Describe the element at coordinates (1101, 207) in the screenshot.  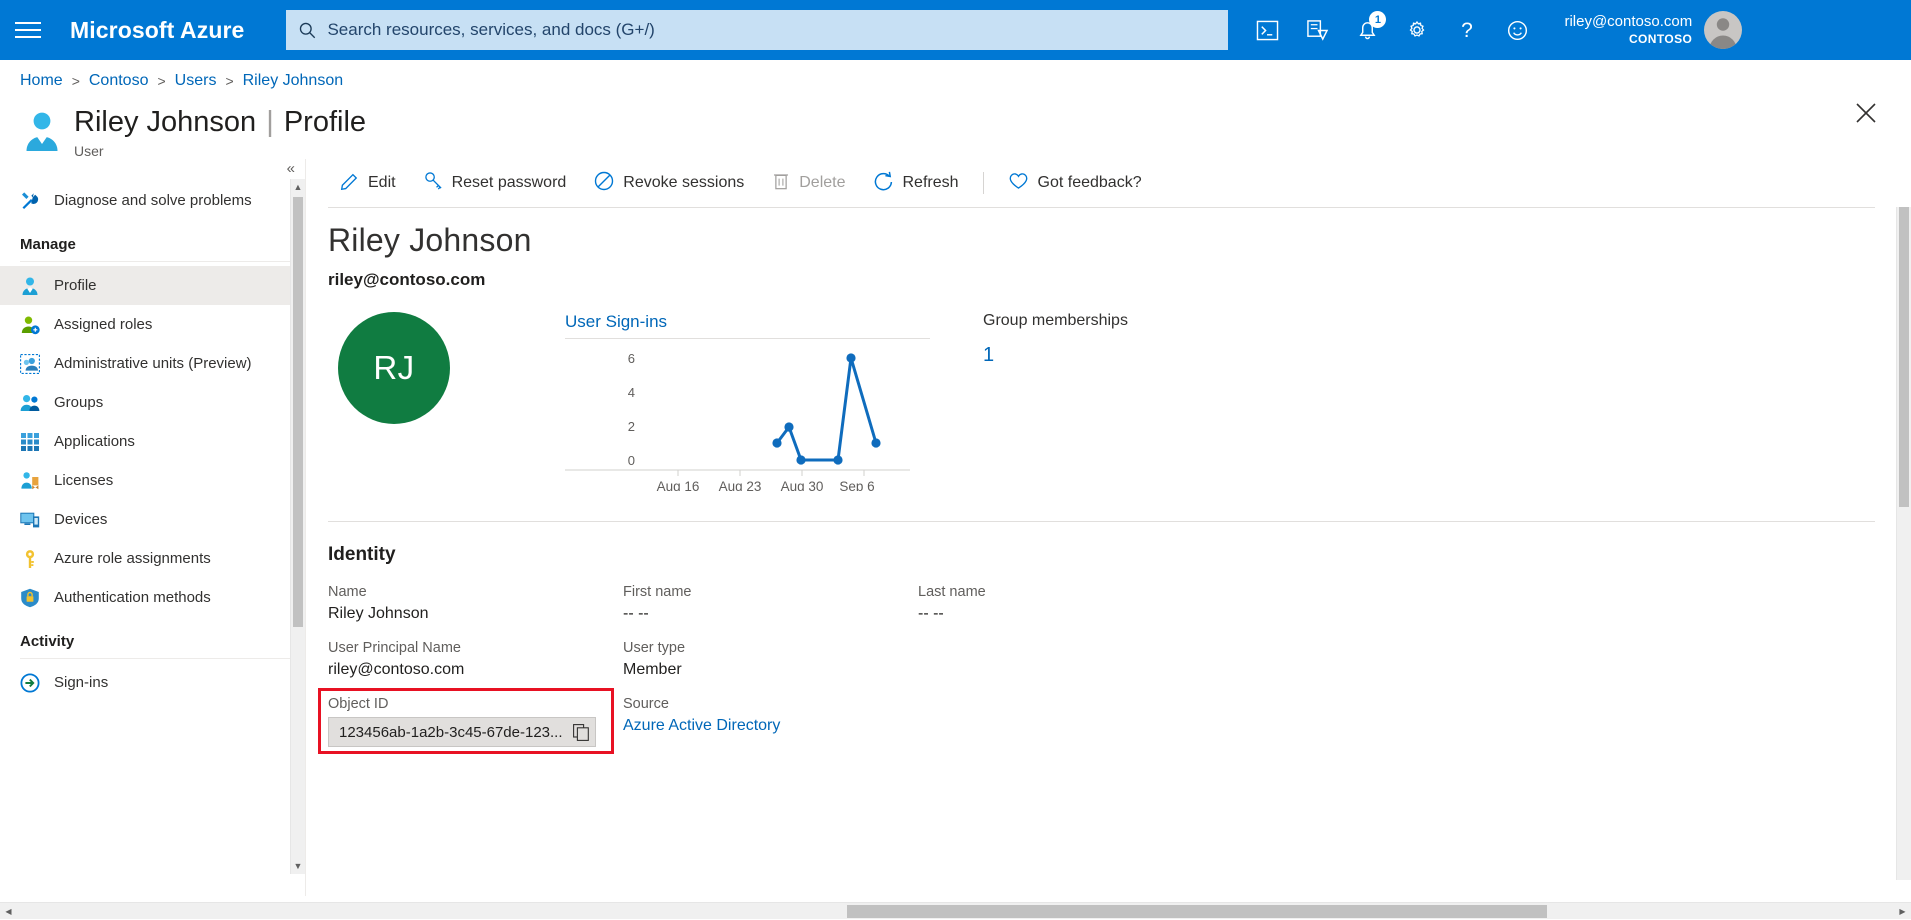
I see `content-top-divider` at that location.